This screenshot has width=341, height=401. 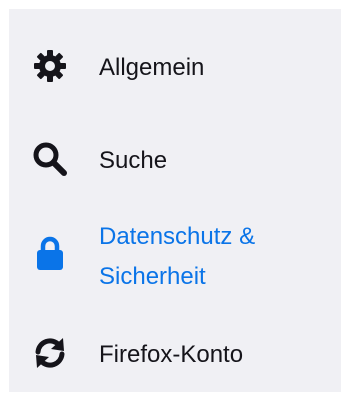 I want to click on sidebar-item-sync: Firefox-Konto, so click(x=175, y=356).